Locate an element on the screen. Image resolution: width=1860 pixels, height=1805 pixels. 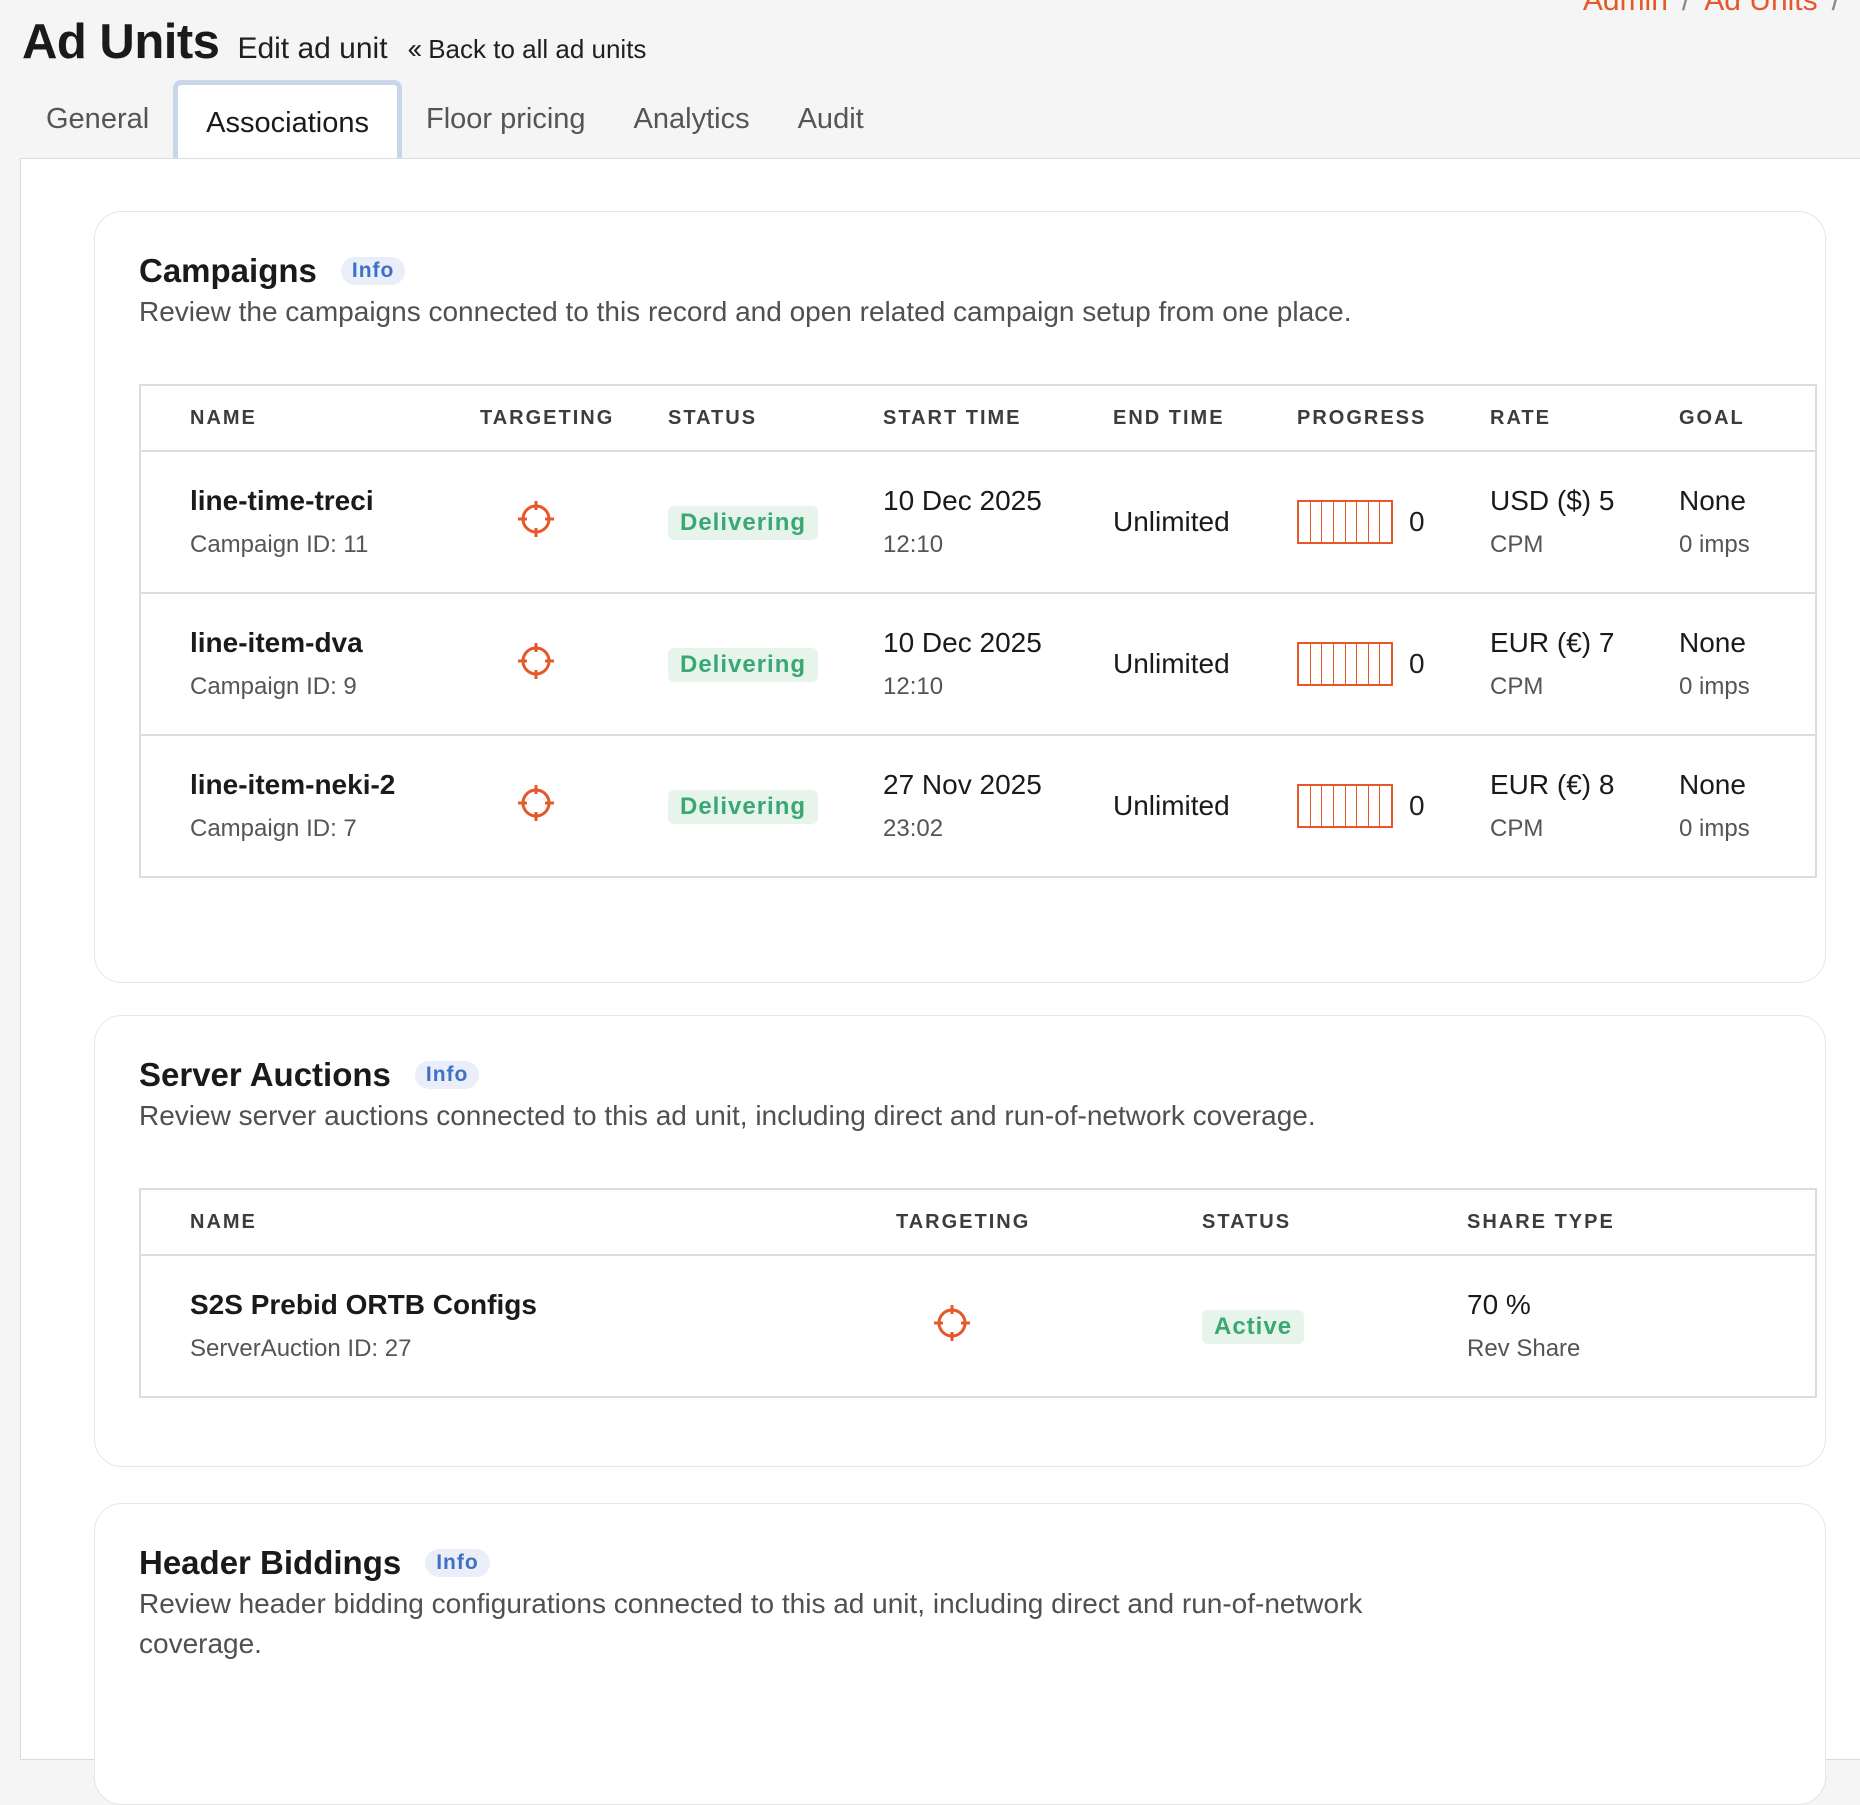
rate-value: EUR (€) 7 is located at coordinates (1552, 642).